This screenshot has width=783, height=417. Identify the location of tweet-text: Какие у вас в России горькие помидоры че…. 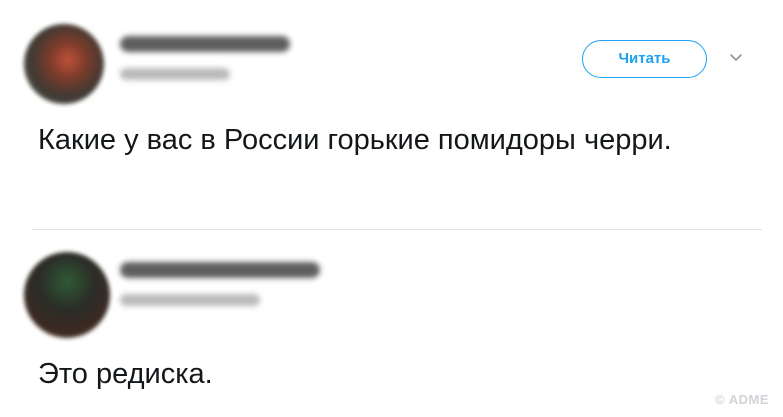
(355, 140).